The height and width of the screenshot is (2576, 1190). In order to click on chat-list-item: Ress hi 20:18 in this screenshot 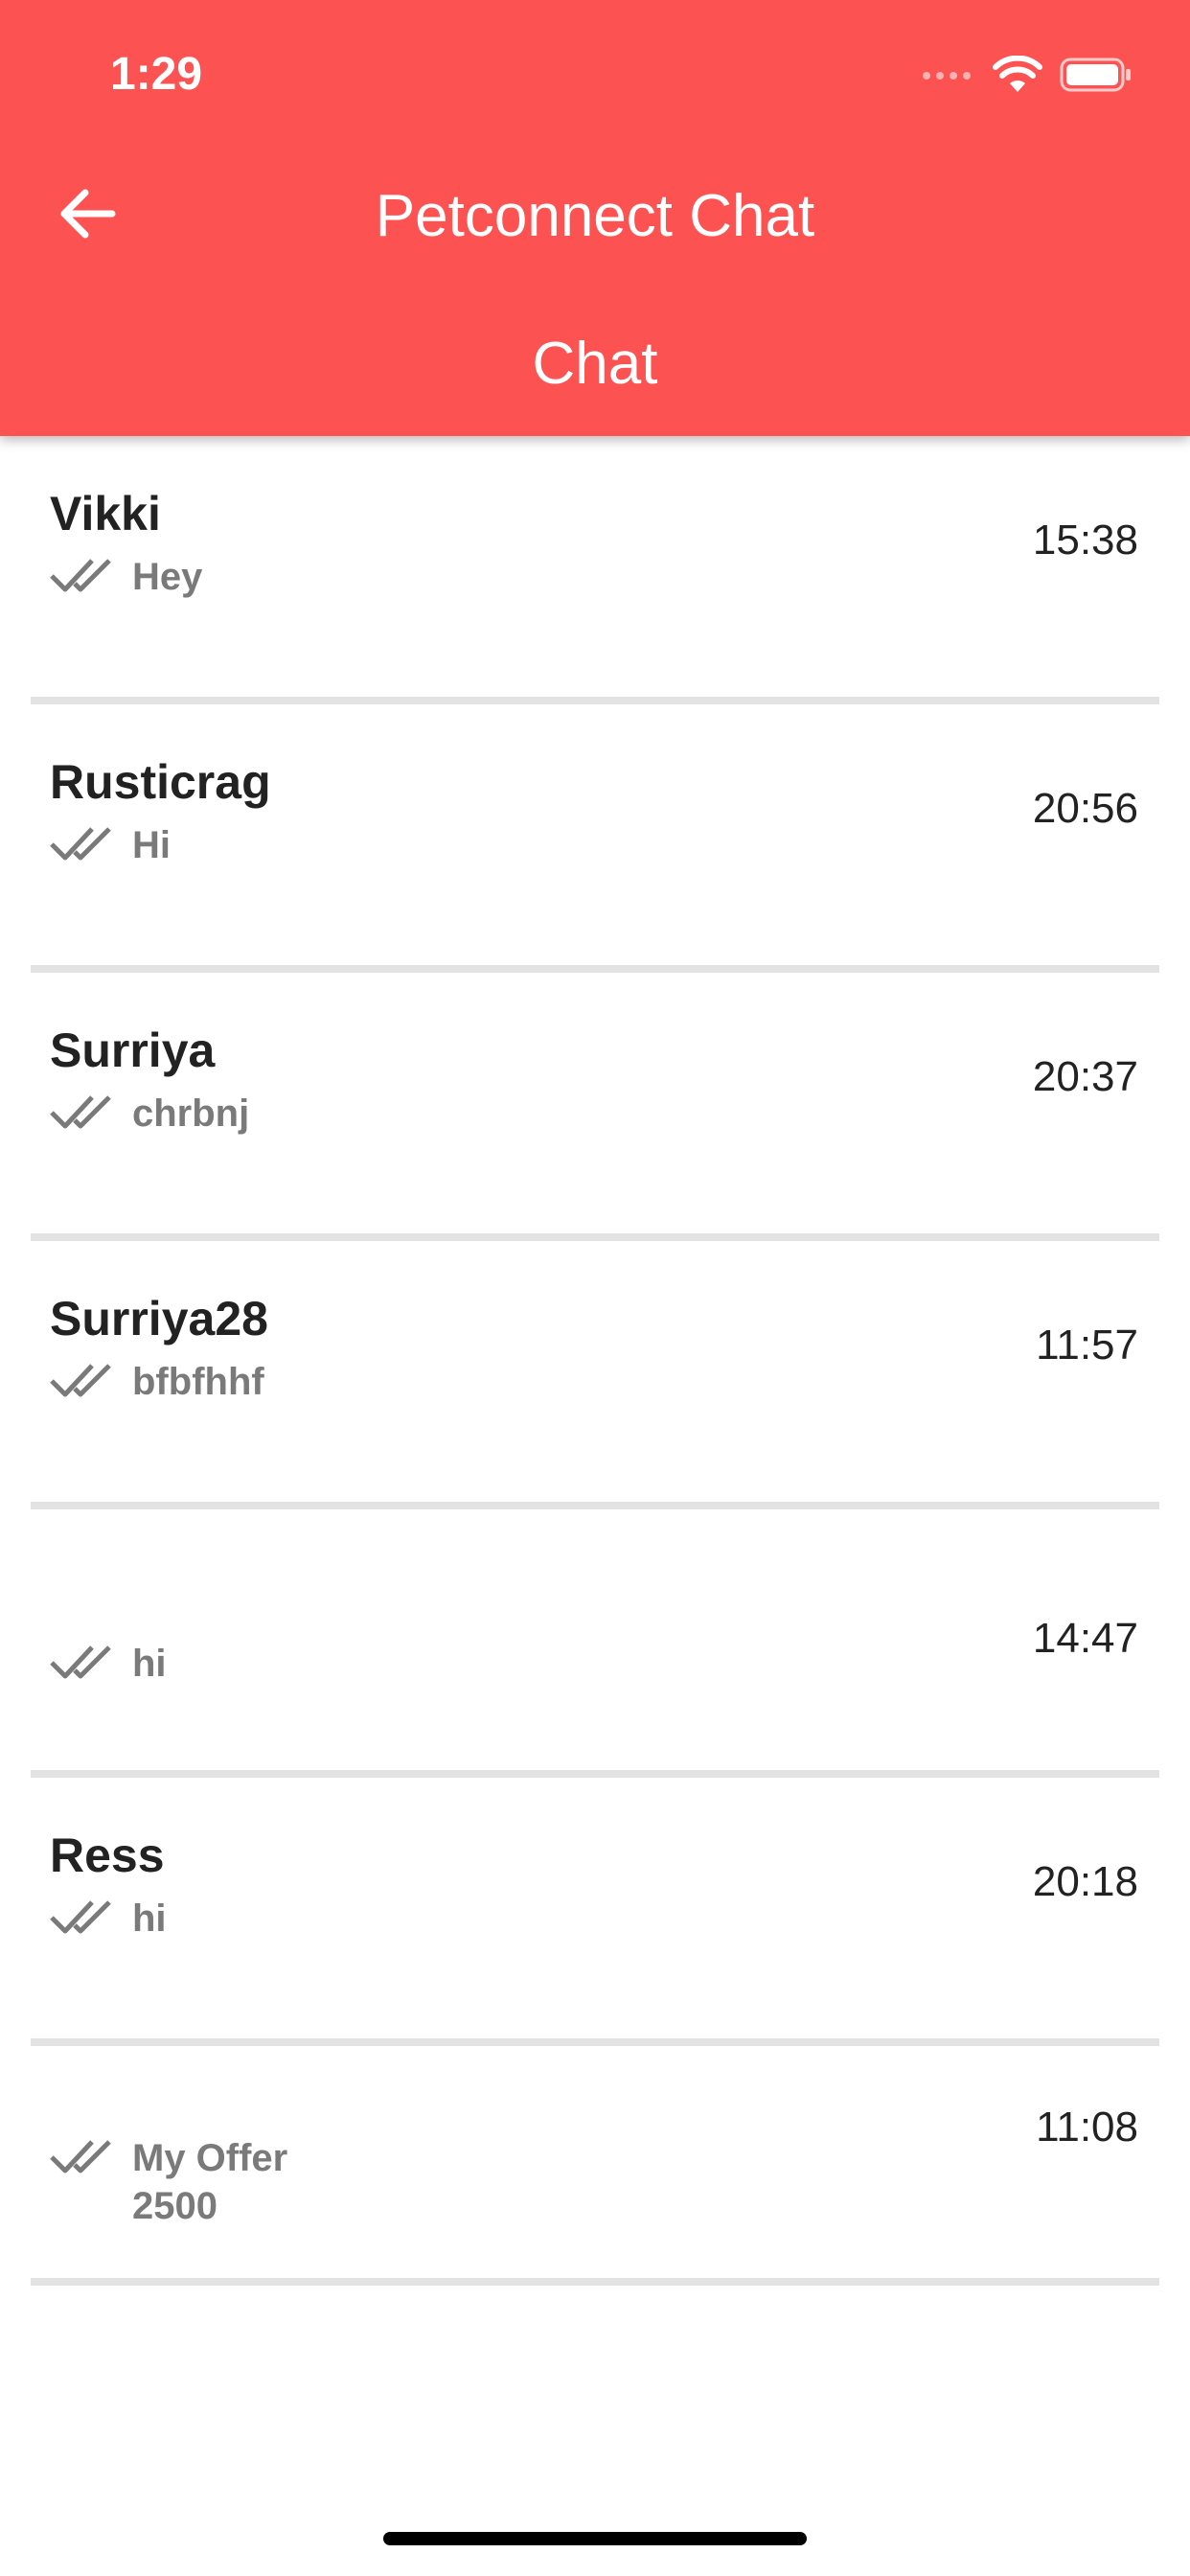, I will do `click(595, 1912)`.